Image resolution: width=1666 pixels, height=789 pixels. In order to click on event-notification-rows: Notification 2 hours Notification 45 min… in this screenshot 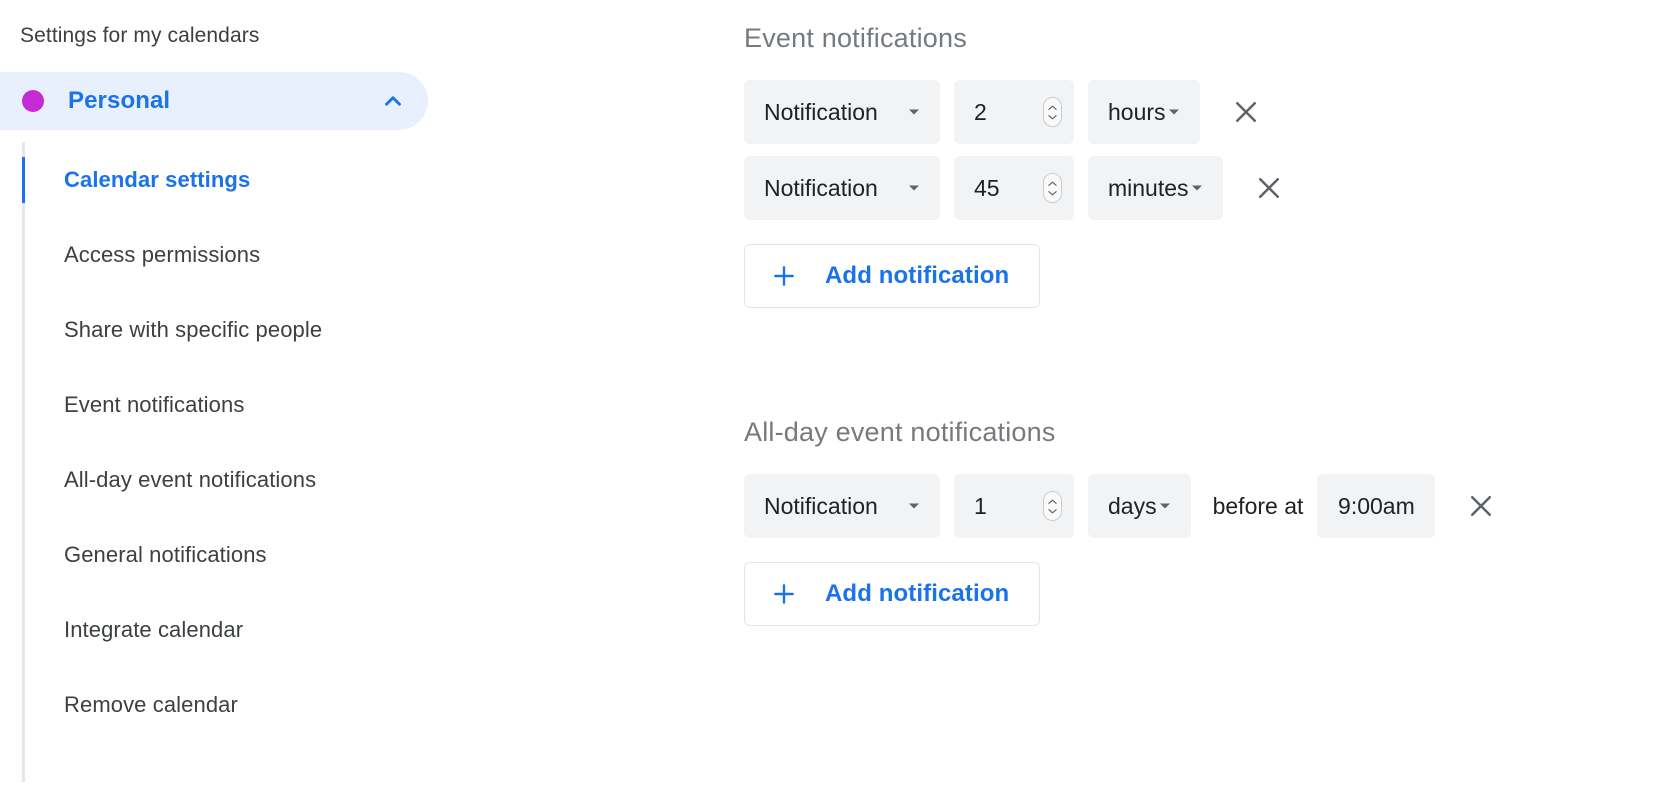, I will do `click(1198, 150)`.